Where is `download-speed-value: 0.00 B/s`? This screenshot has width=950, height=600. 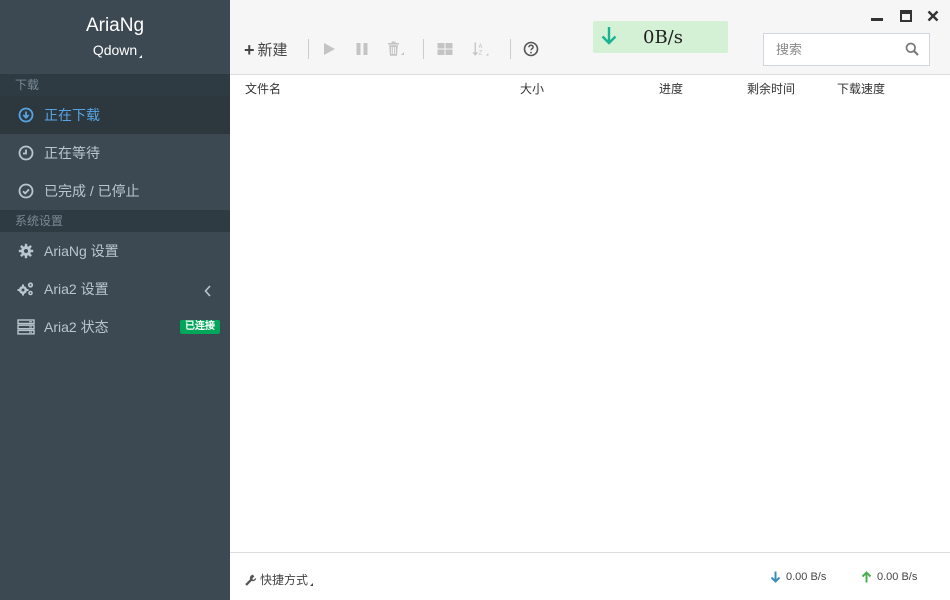
download-speed-value: 0.00 B/s is located at coordinates (806, 577).